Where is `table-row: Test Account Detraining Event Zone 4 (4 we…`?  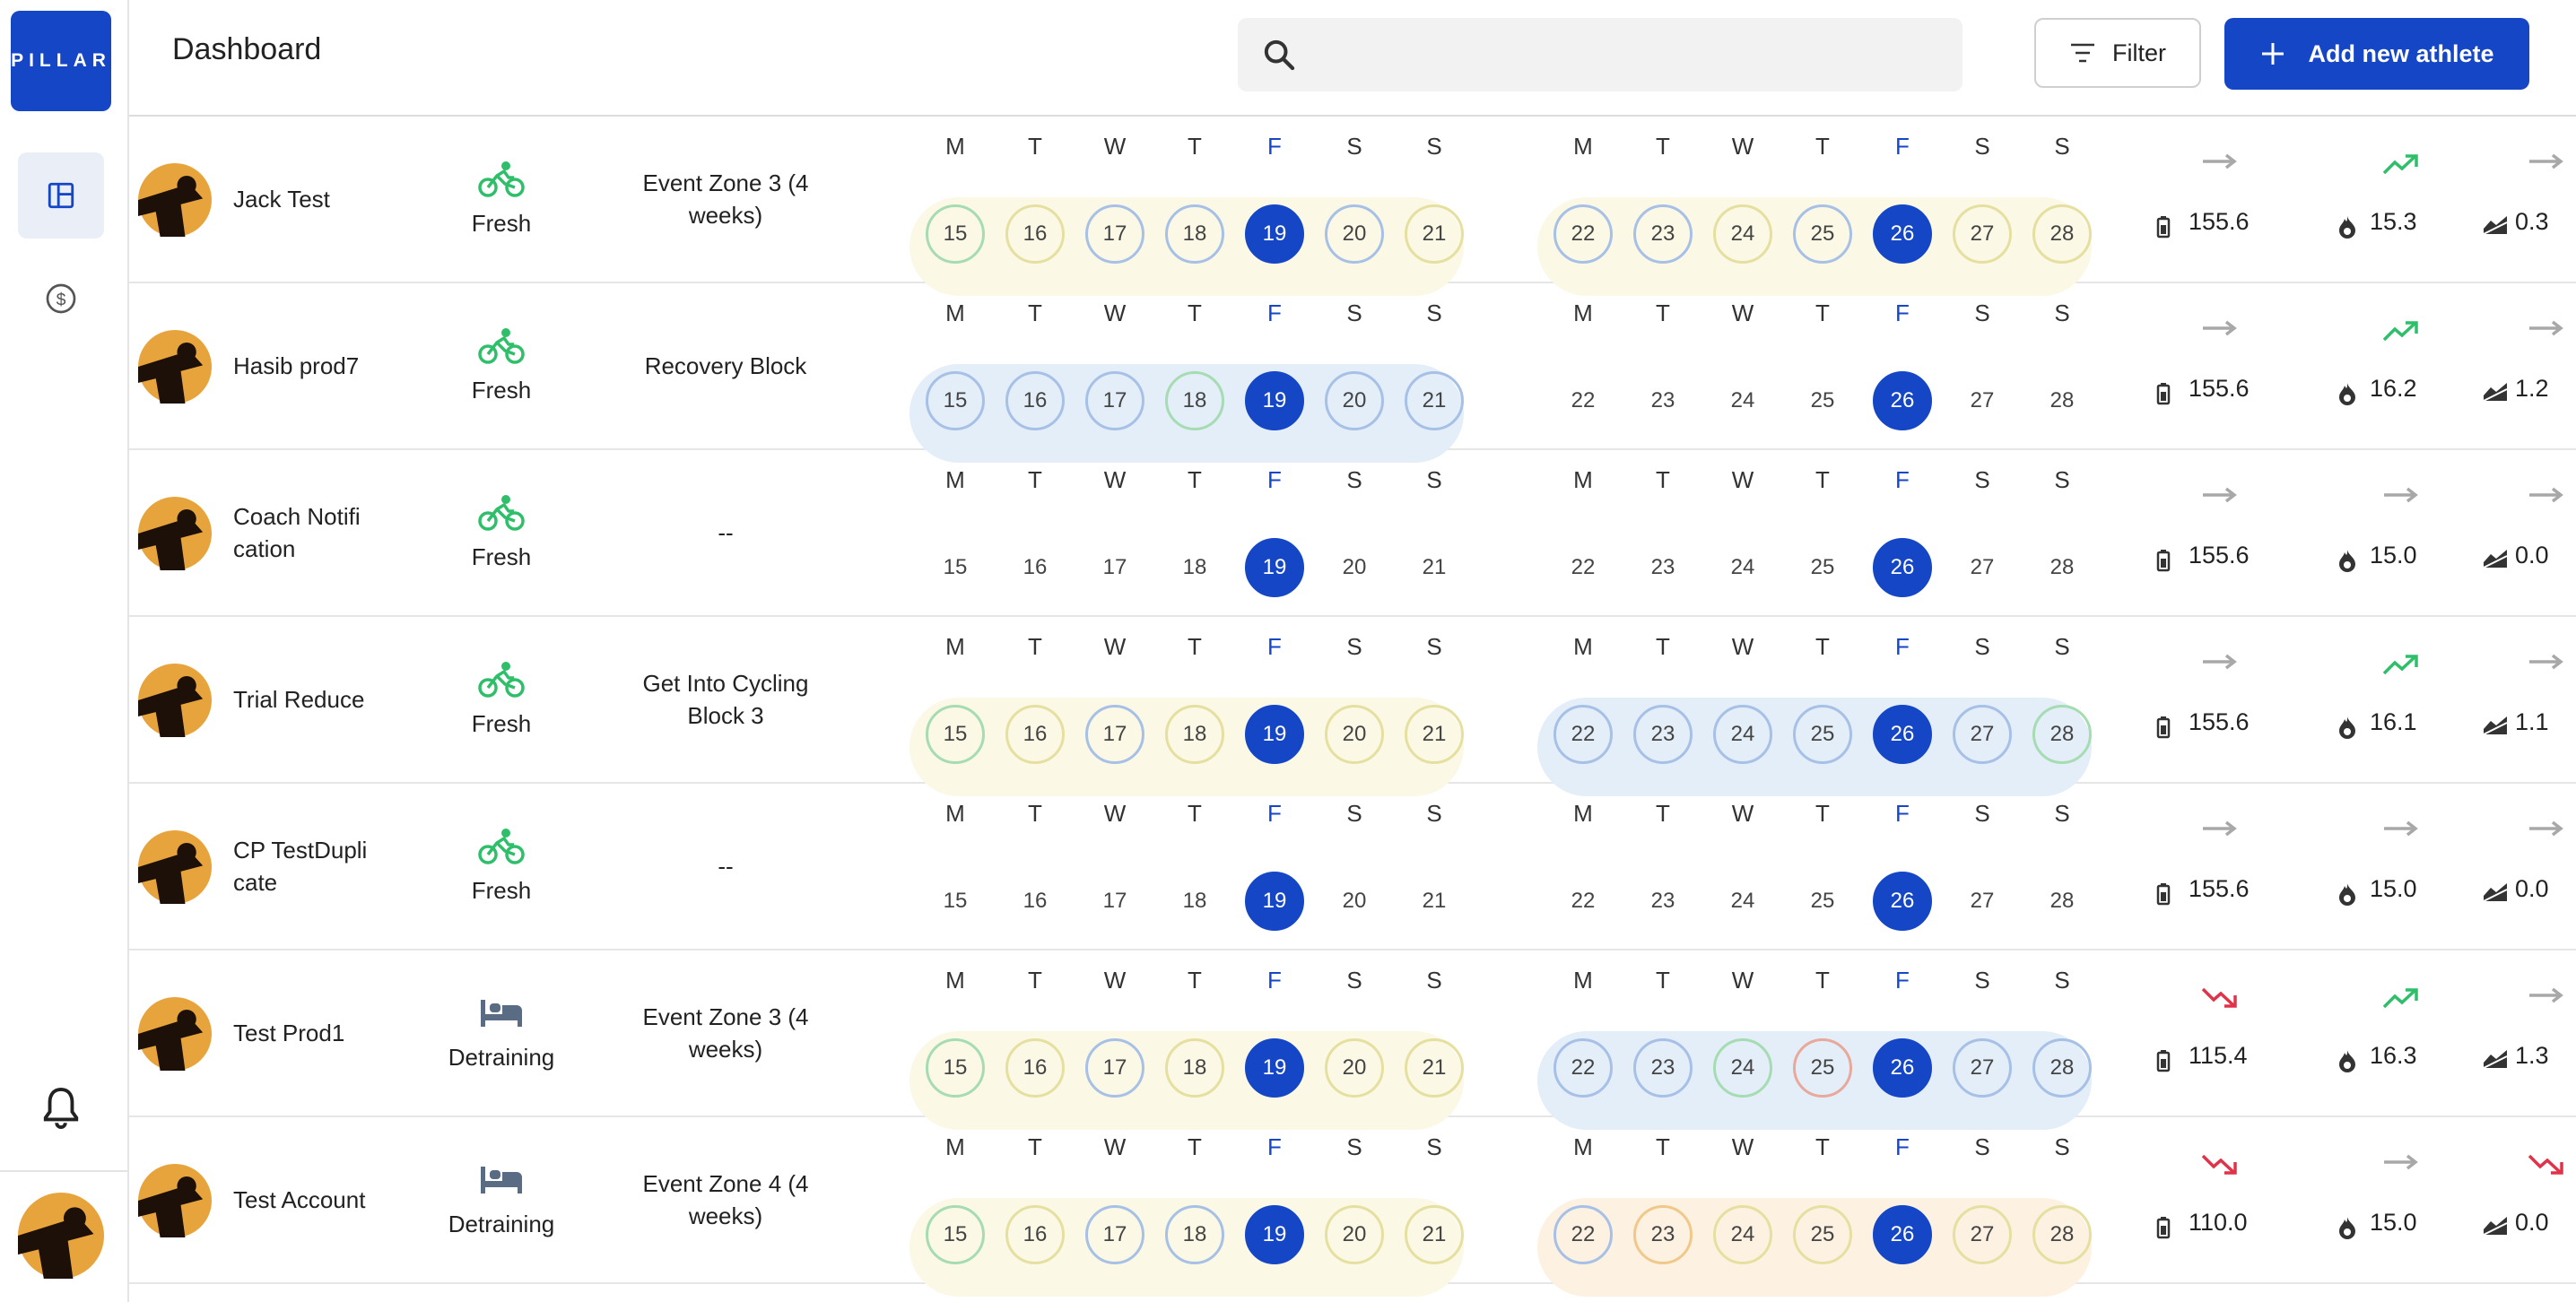 table-row: Test Account Detraining Event Zone 4 (4 we… is located at coordinates (1352, 1207).